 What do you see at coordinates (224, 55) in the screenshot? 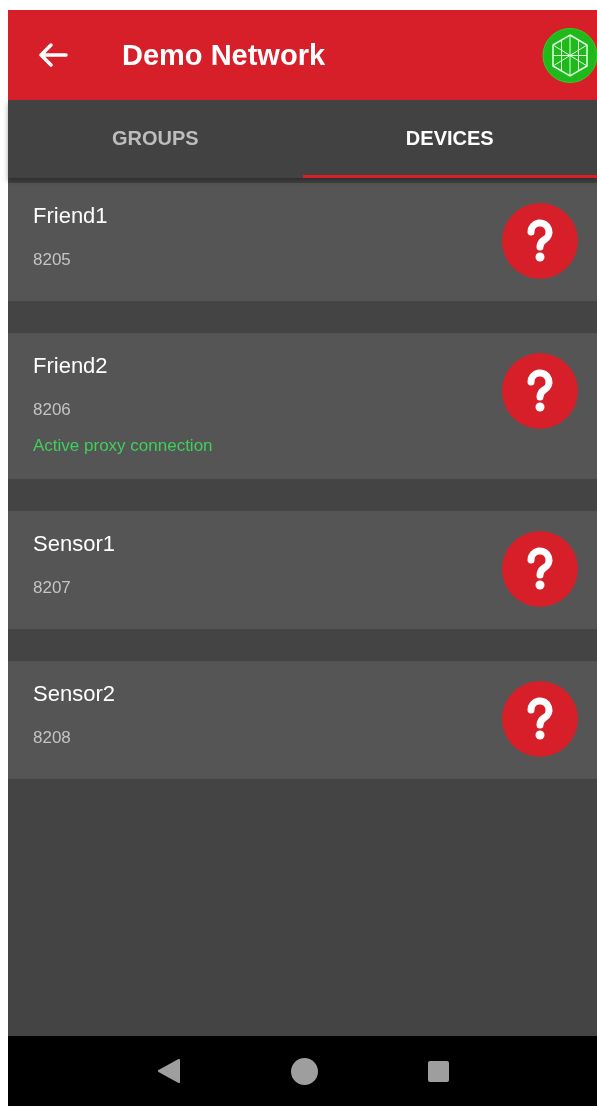
I see `screen-title: Demo Network` at bounding box center [224, 55].